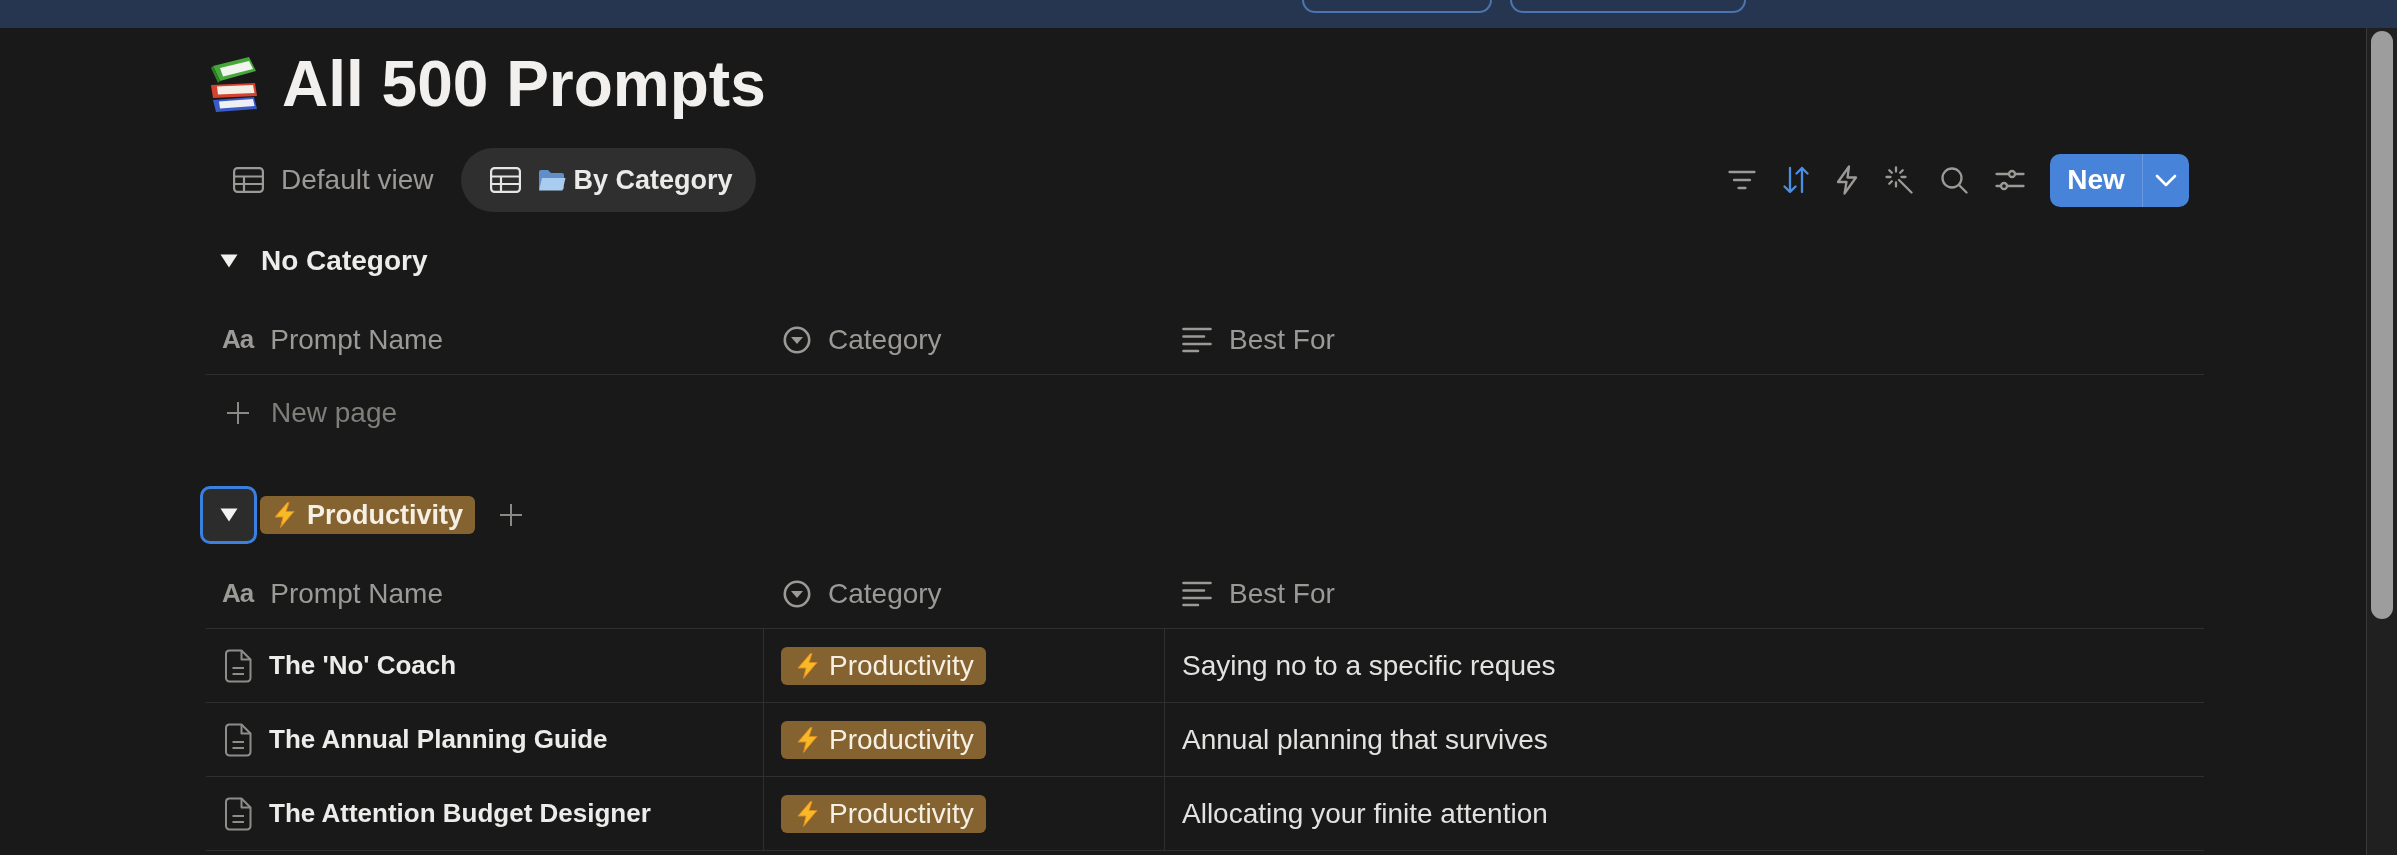  What do you see at coordinates (363, 665) in the screenshot?
I see `prompt-name: The 'No' Coach` at bounding box center [363, 665].